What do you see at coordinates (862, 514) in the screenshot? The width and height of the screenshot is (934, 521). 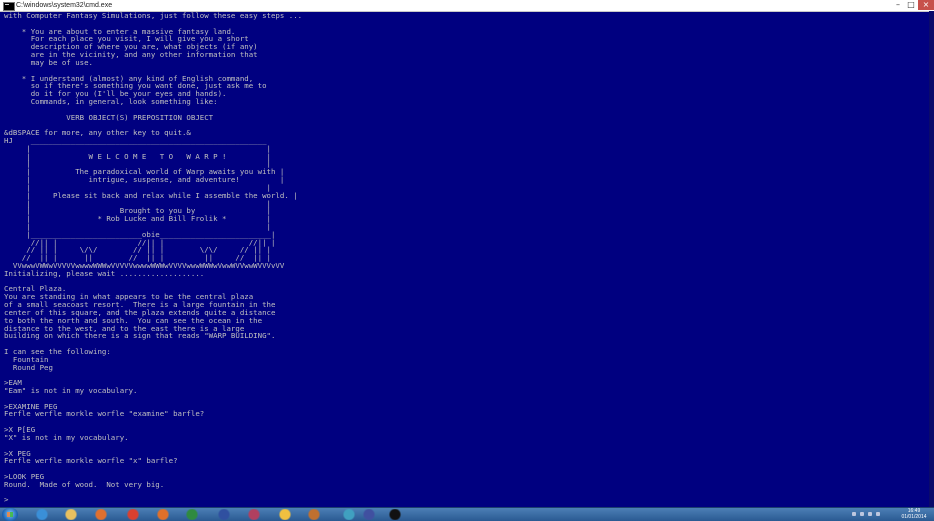 I see `tray-network-icon` at bounding box center [862, 514].